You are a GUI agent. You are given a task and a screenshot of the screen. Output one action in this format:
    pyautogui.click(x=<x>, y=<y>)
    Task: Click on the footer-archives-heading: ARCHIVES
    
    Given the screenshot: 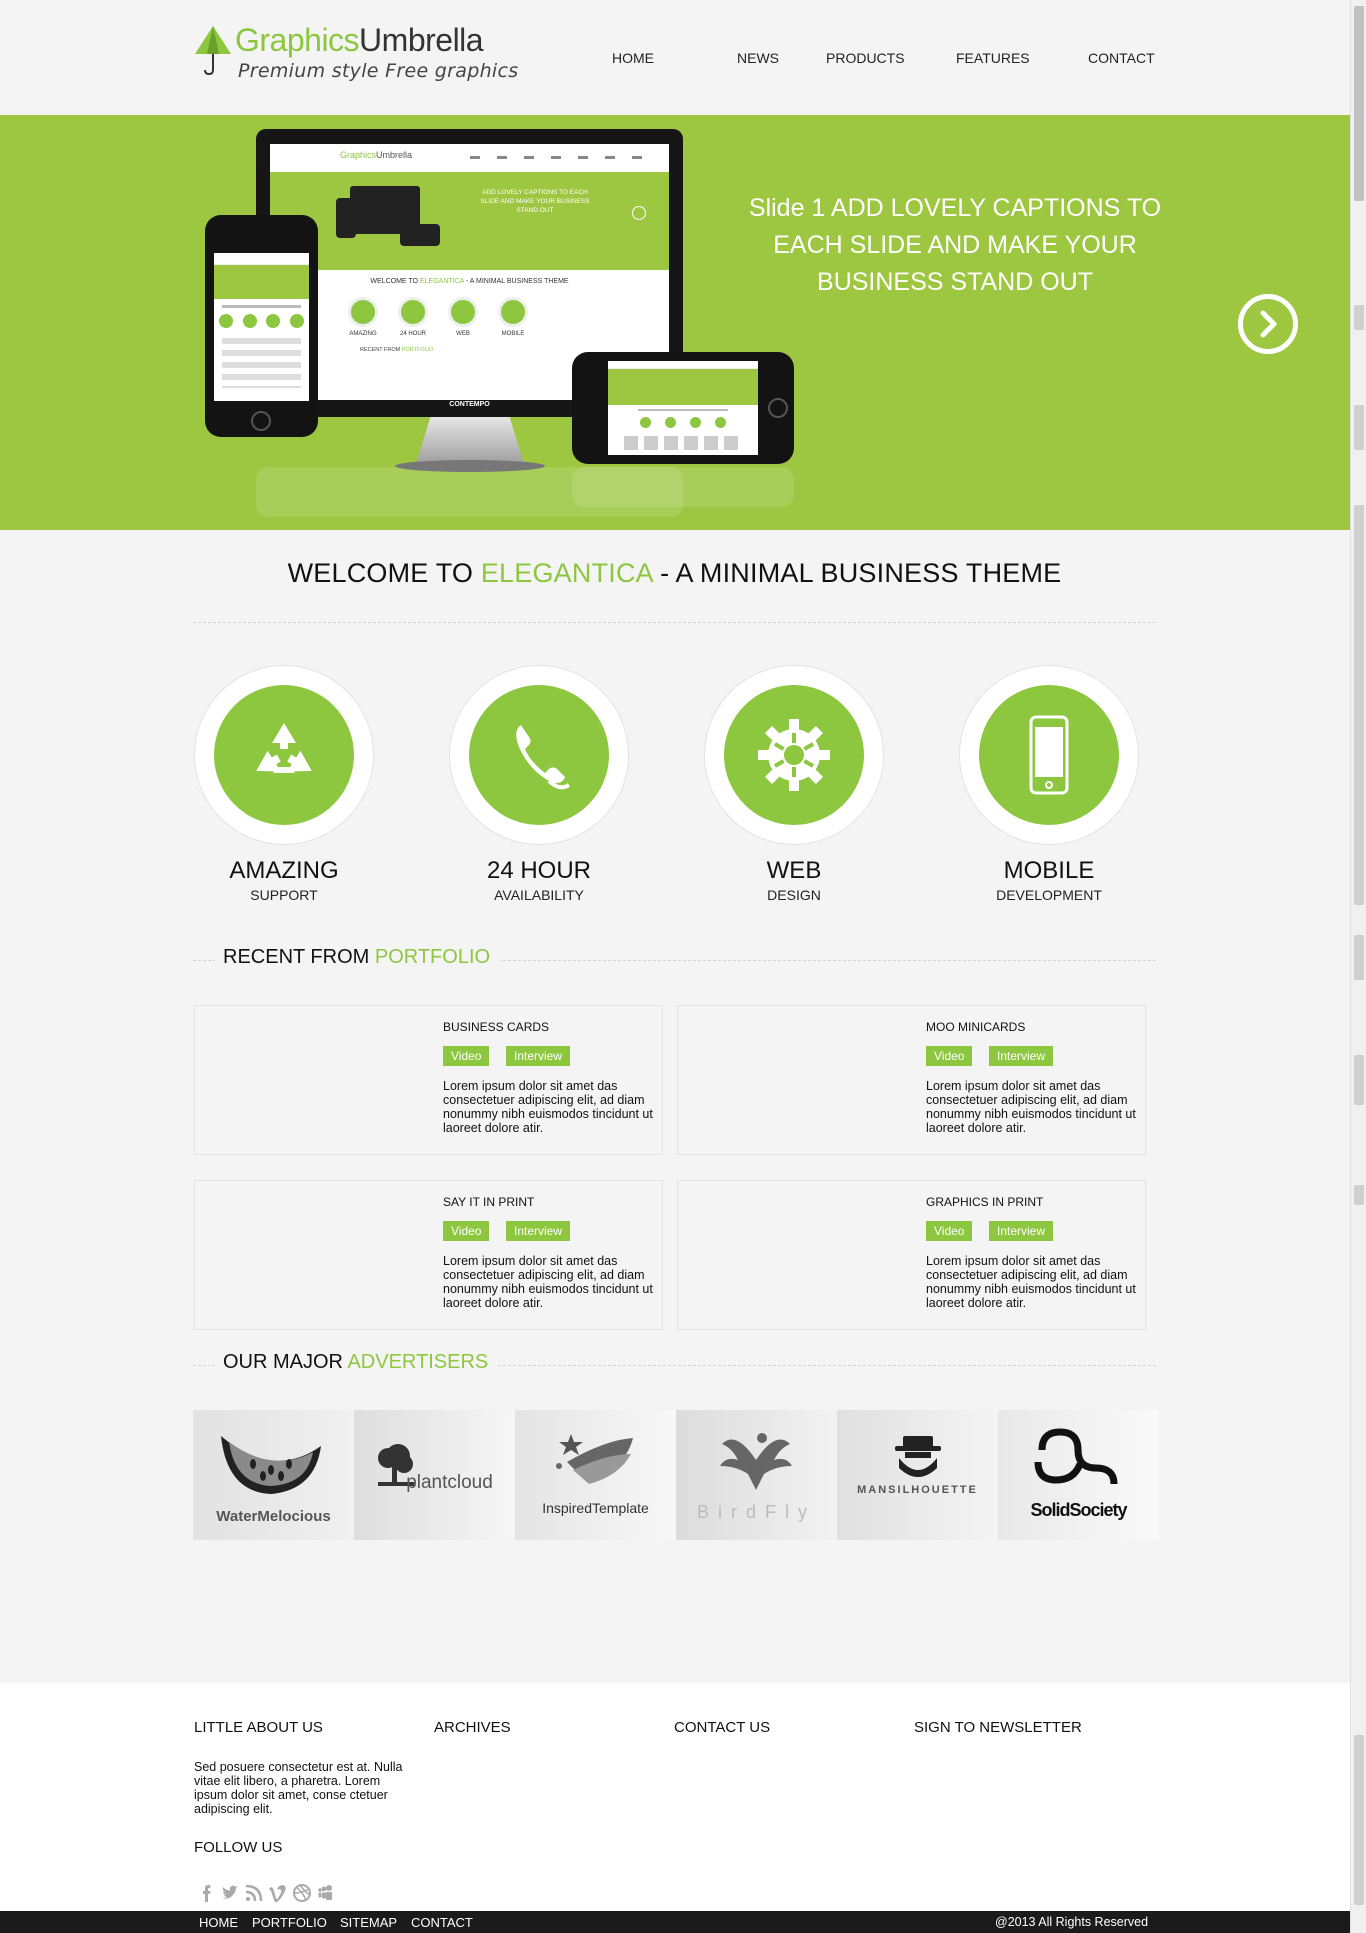 What is the action you would take?
    pyautogui.click(x=472, y=1727)
    